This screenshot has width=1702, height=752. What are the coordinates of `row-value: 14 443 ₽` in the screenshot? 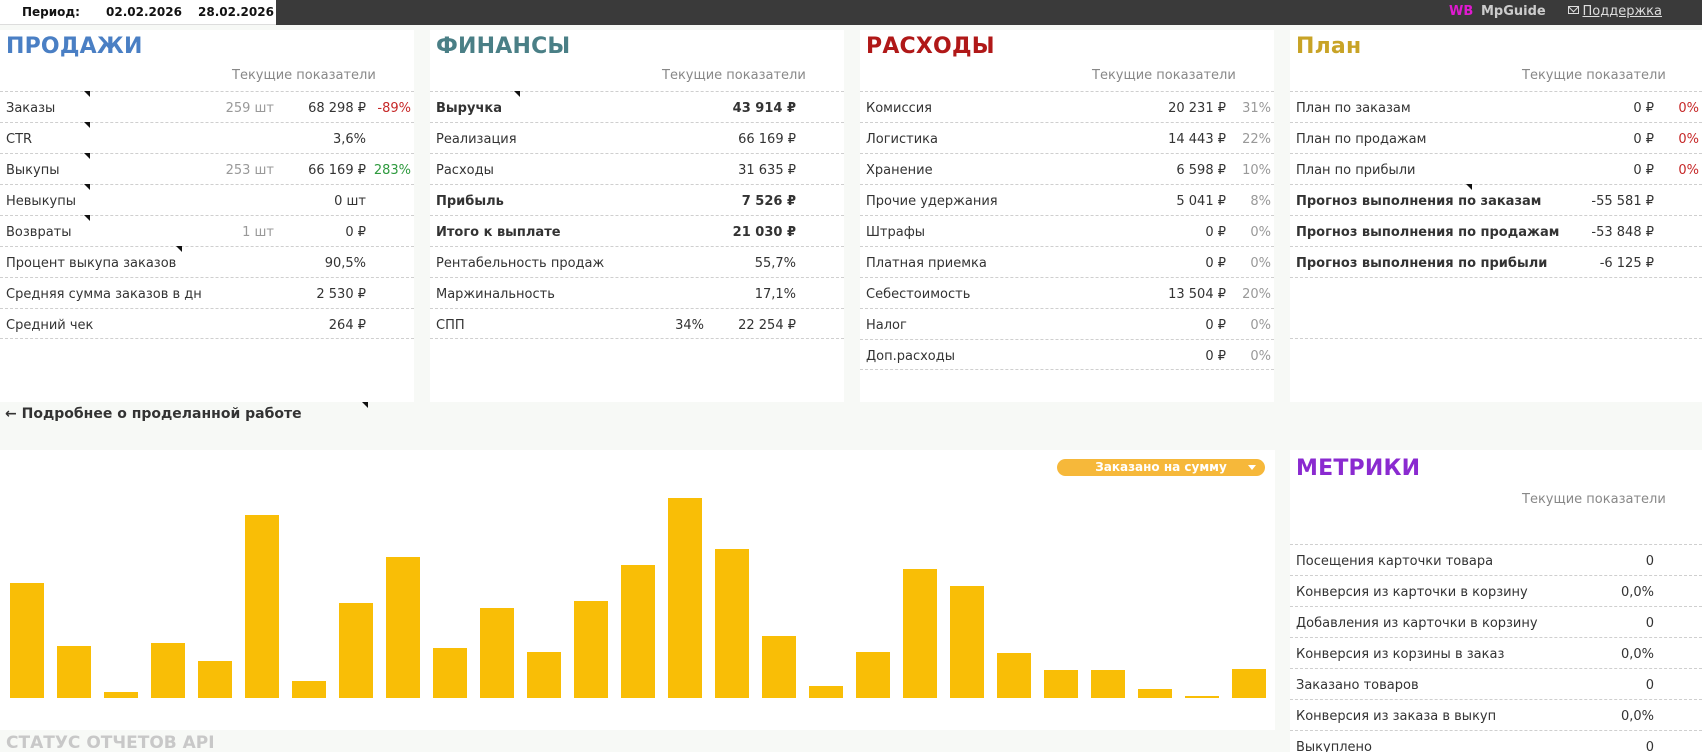 It's located at (1197, 139).